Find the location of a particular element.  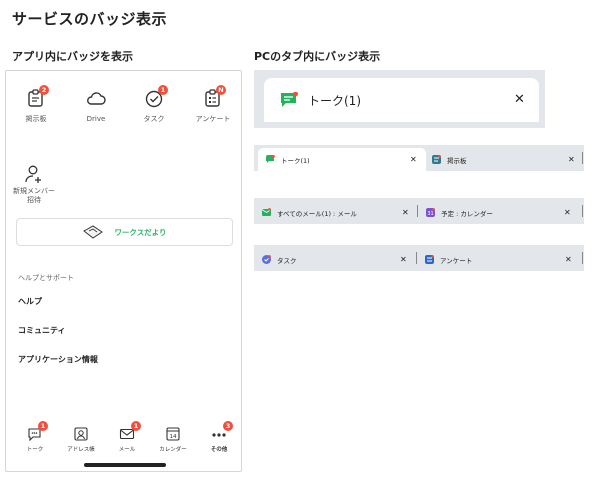

home-indicator is located at coordinates (125, 465).